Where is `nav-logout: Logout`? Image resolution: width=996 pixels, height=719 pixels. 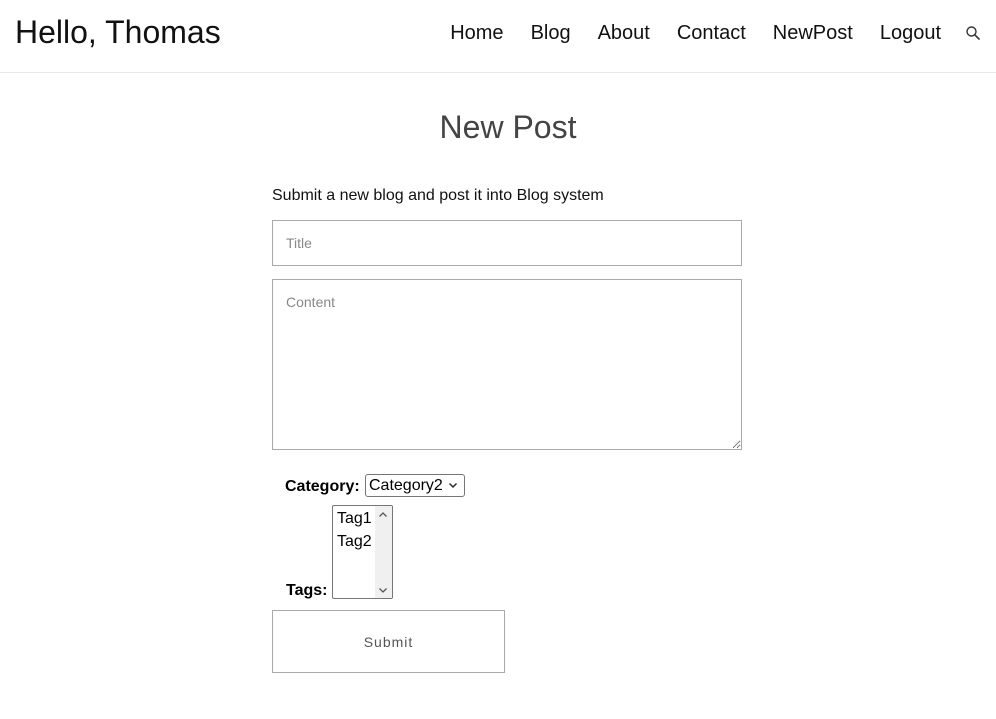
nav-logout: Logout is located at coordinates (910, 33).